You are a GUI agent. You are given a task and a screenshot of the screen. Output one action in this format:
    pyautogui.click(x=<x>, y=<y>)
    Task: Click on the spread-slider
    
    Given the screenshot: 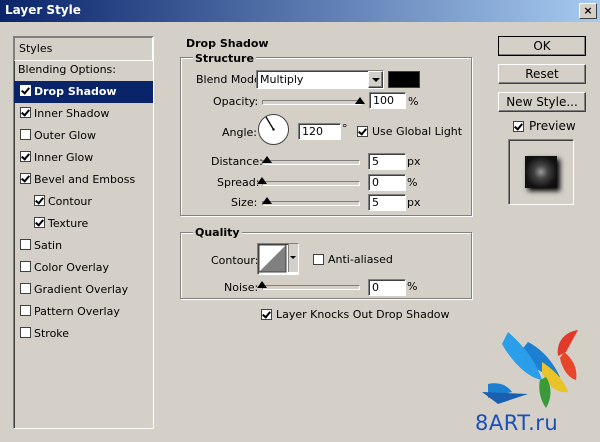 What is the action you would take?
    pyautogui.click(x=311, y=183)
    